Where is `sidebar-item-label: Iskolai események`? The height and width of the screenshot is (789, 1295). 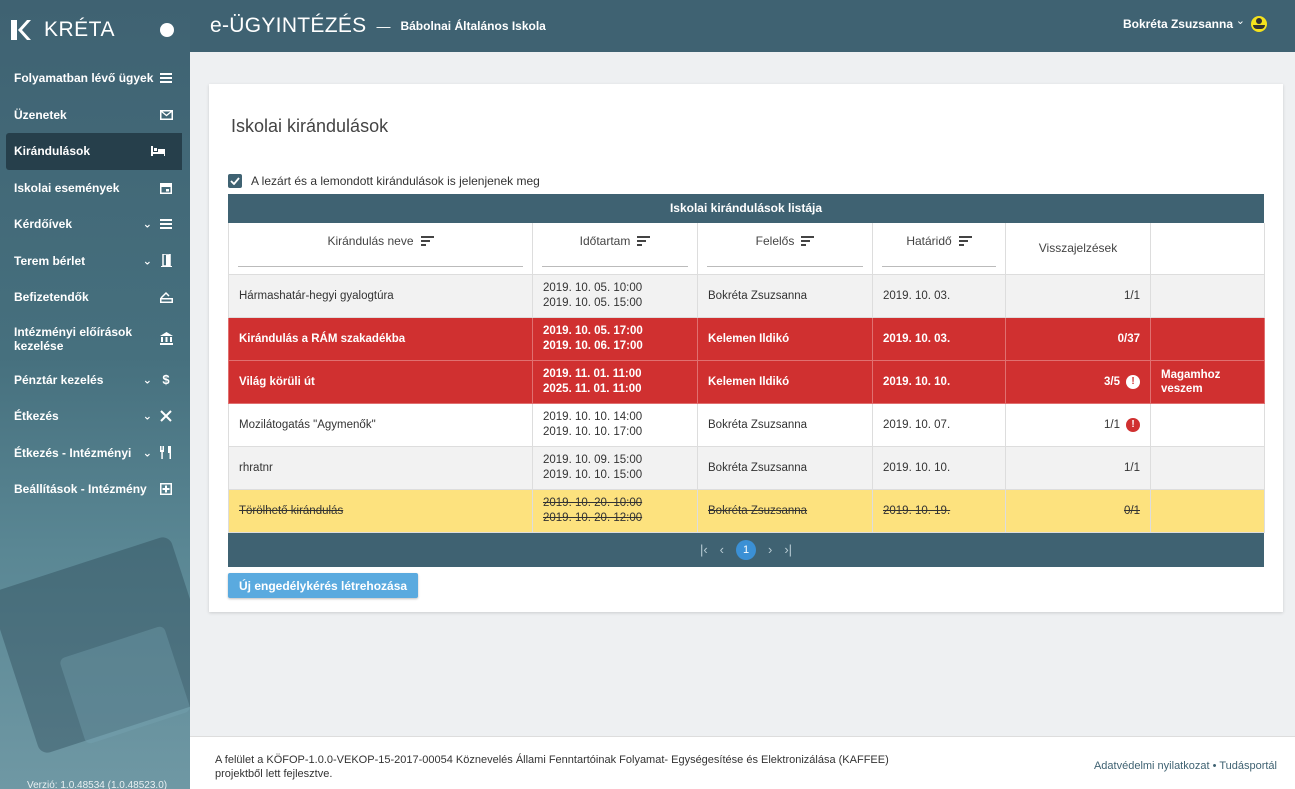
sidebar-item-label: Iskolai események is located at coordinates (67, 187).